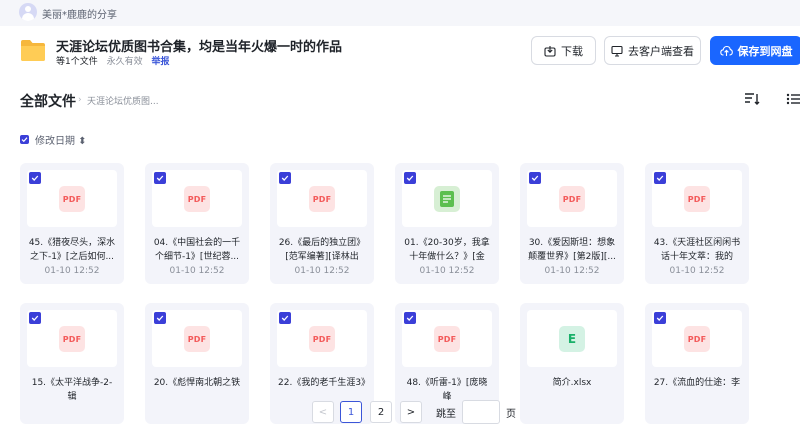 The width and height of the screenshot is (800, 436). Describe the element at coordinates (793, 99) in the screenshot. I see `list-view-icon` at that location.